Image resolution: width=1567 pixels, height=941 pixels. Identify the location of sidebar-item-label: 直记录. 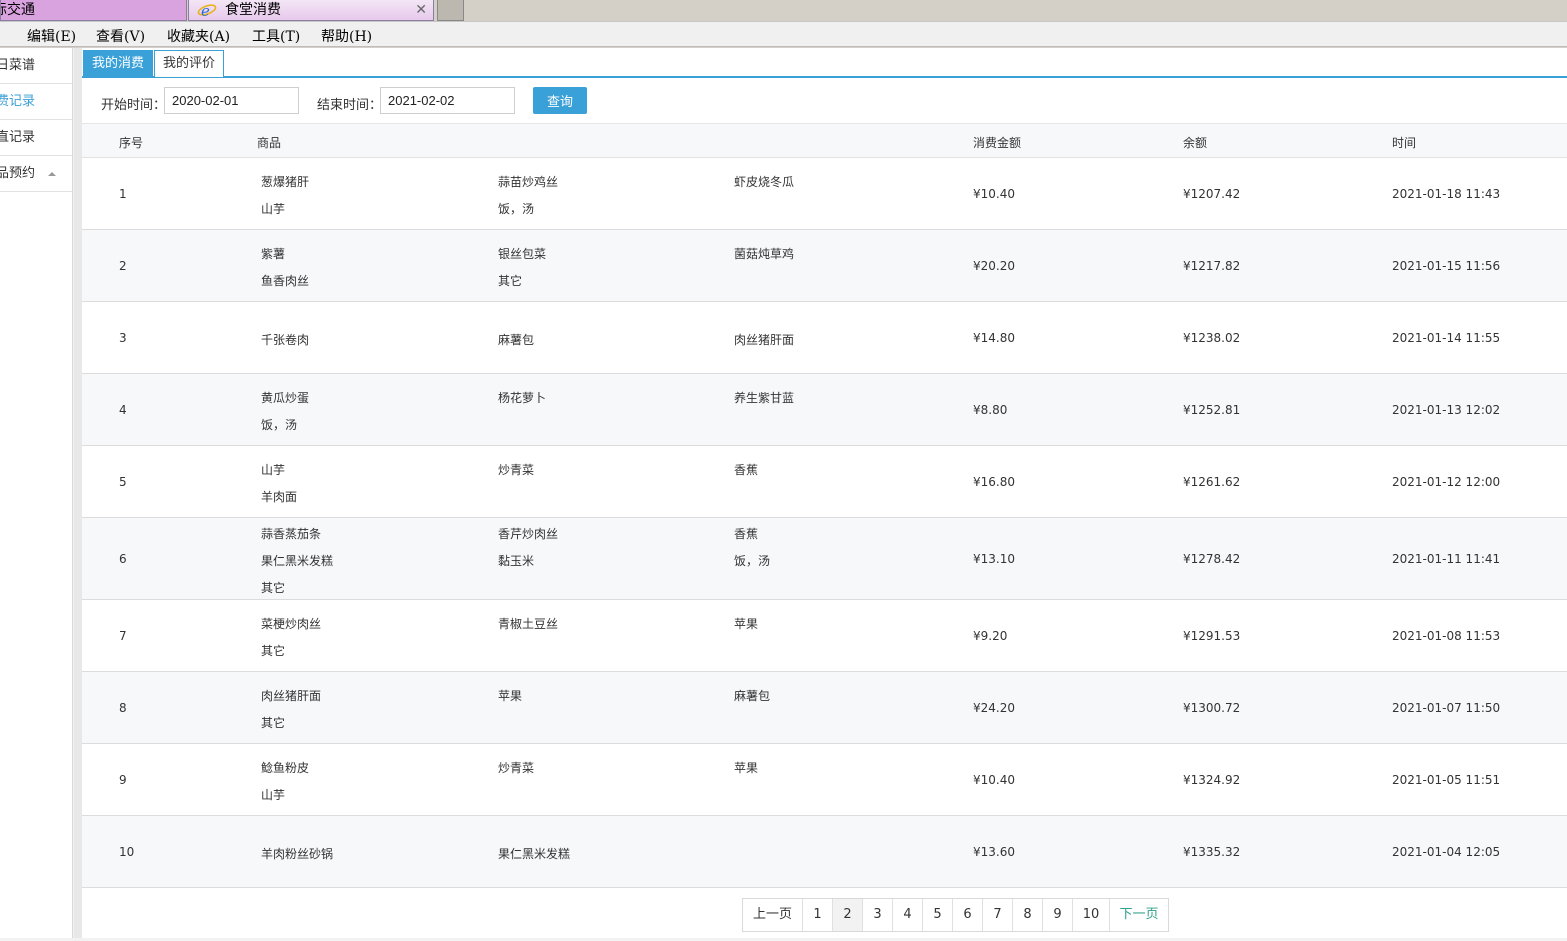
(18, 137).